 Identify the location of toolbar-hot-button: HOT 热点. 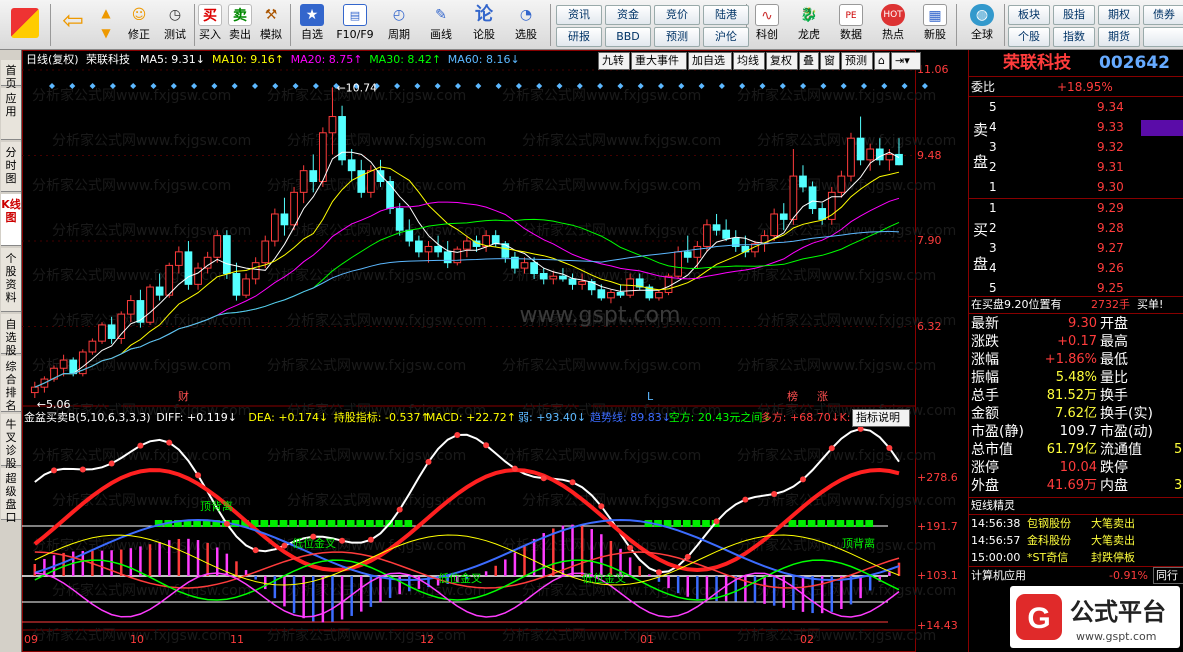
(893, 25).